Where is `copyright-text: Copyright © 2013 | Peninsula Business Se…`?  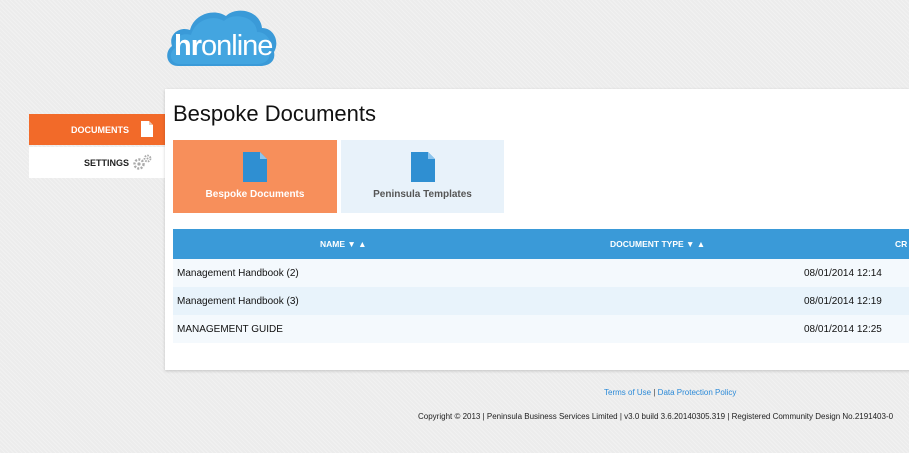 copyright-text: Copyright © 2013 | Peninsula Business Se… is located at coordinates (656, 416).